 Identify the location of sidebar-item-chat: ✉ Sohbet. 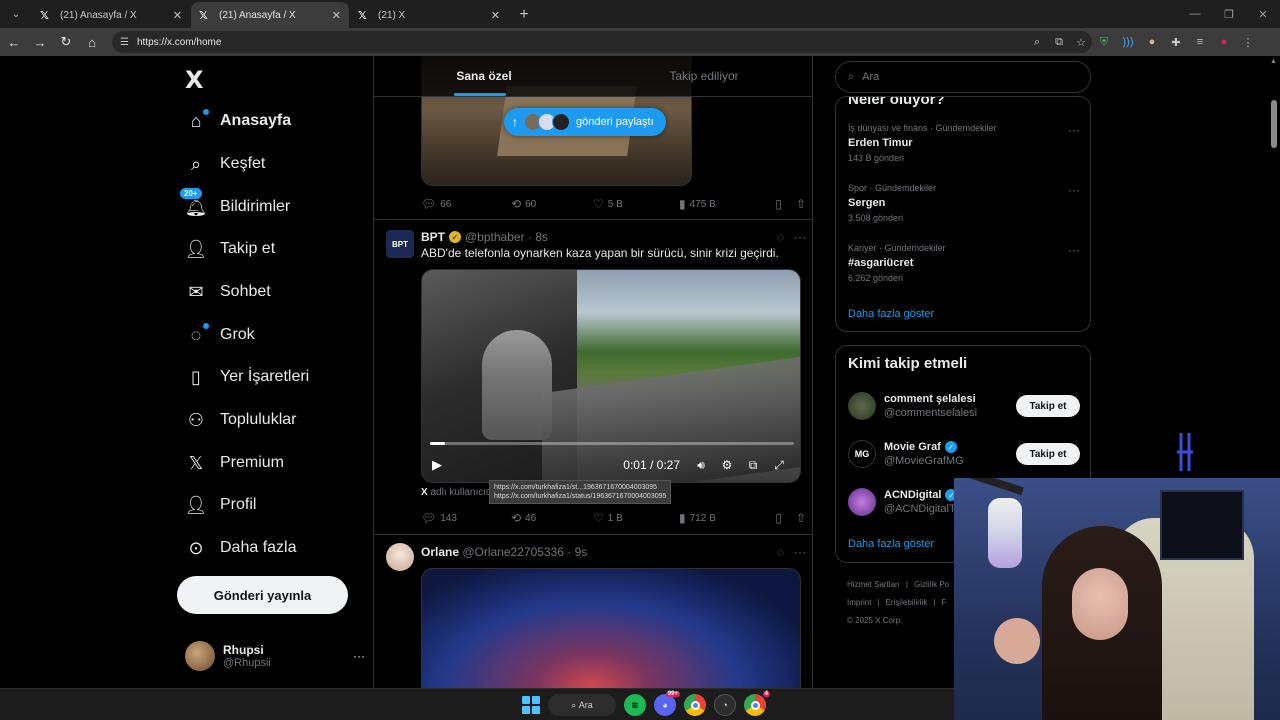
(227, 292).